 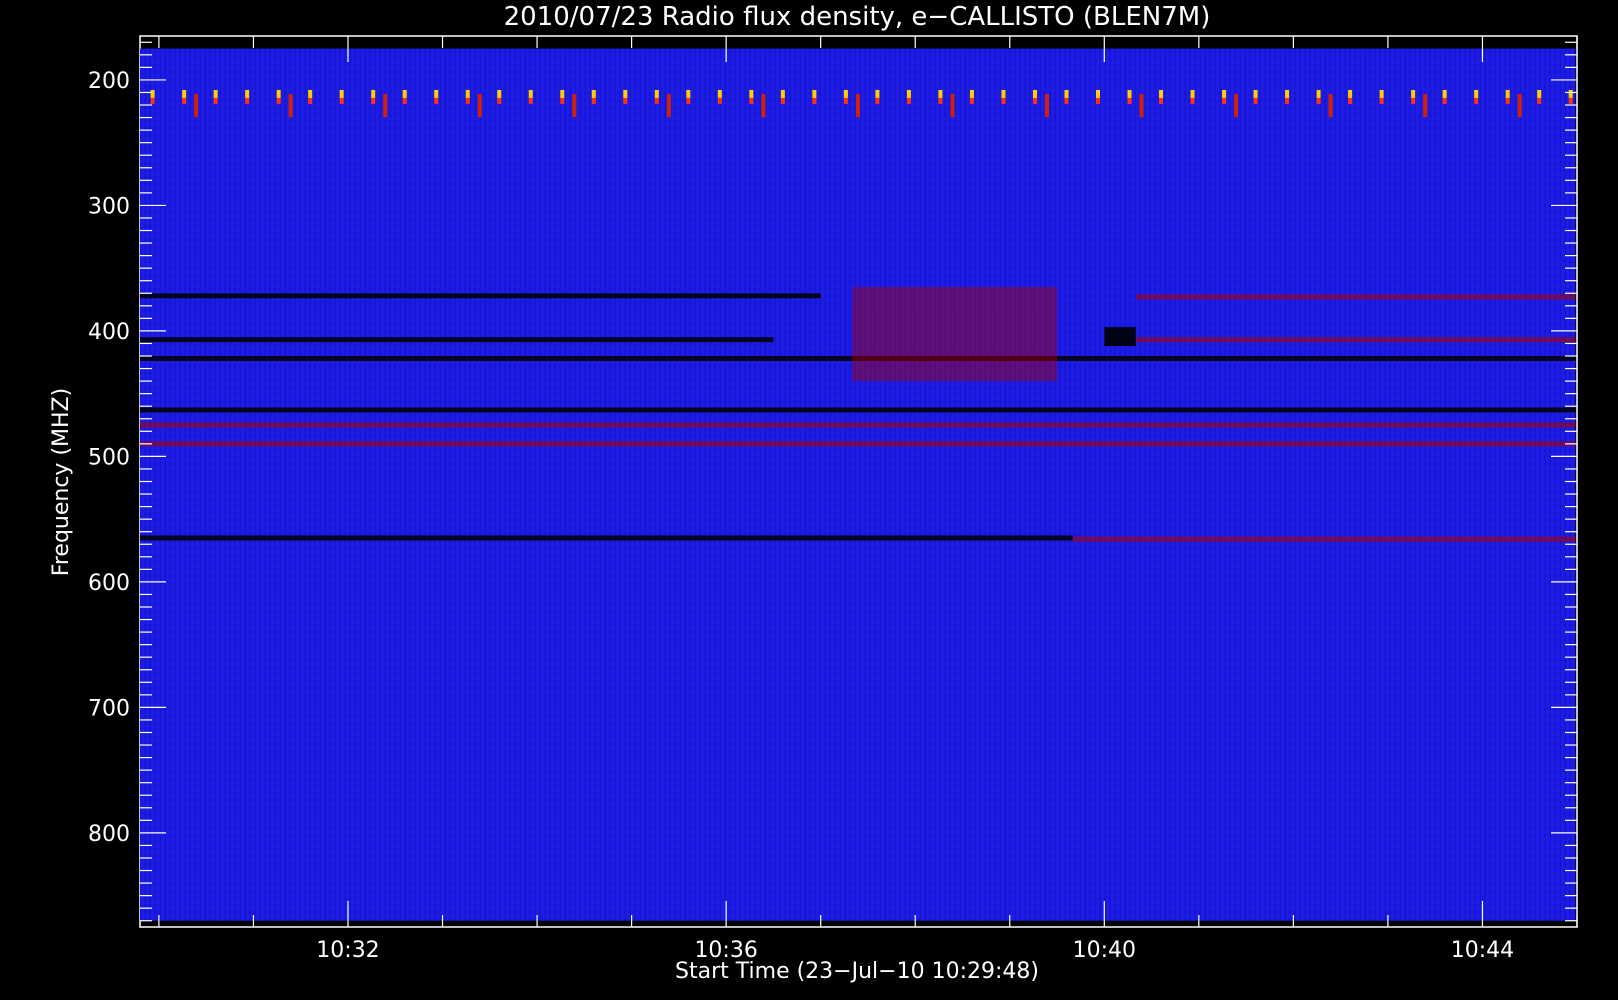 What do you see at coordinates (109, 583) in the screenshot?
I see `y-tick-label: 600` at bounding box center [109, 583].